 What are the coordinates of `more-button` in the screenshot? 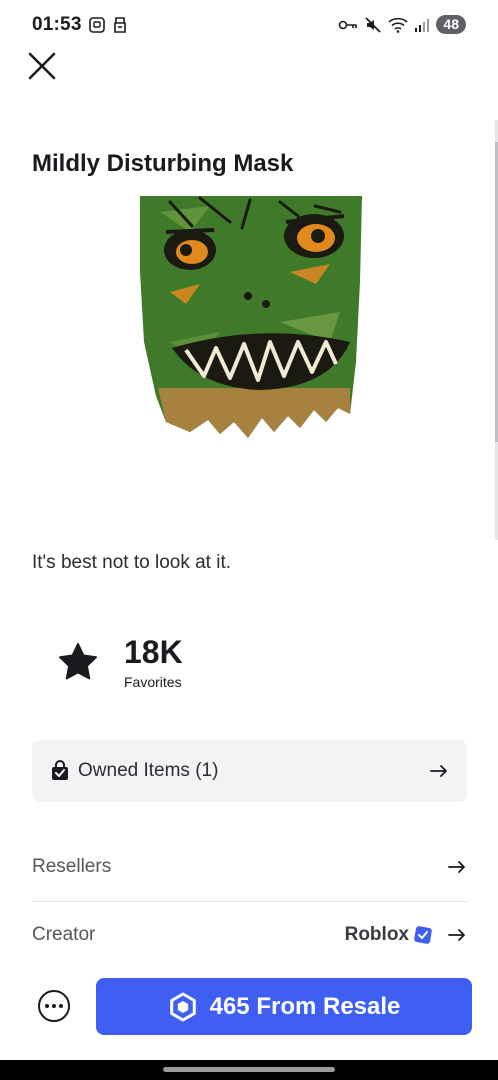 It's located at (54, 1006).